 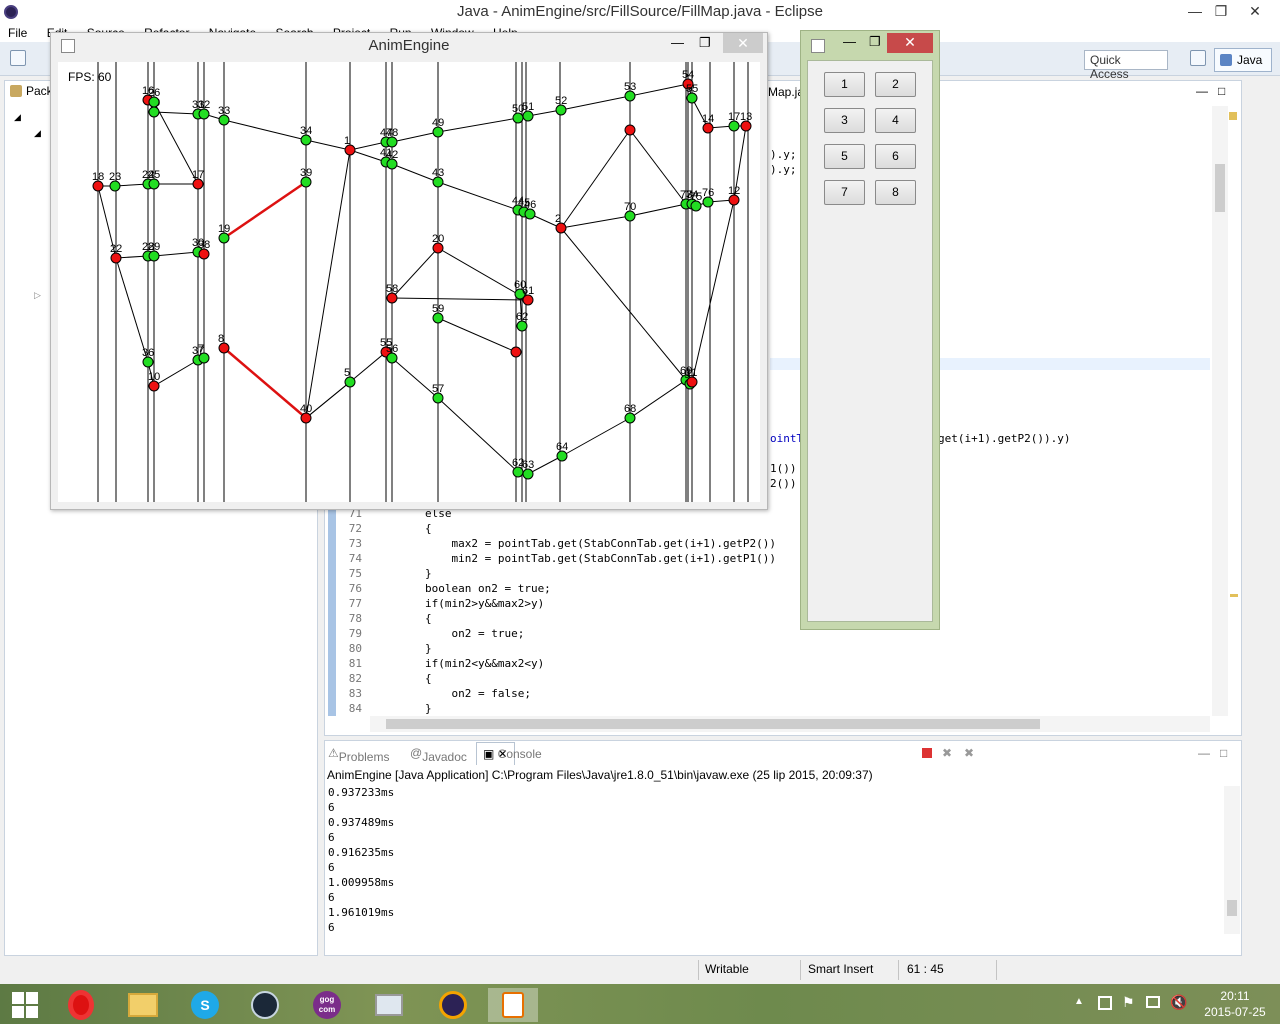 I want to click on terminate-icon, so click(x=927, y=753).